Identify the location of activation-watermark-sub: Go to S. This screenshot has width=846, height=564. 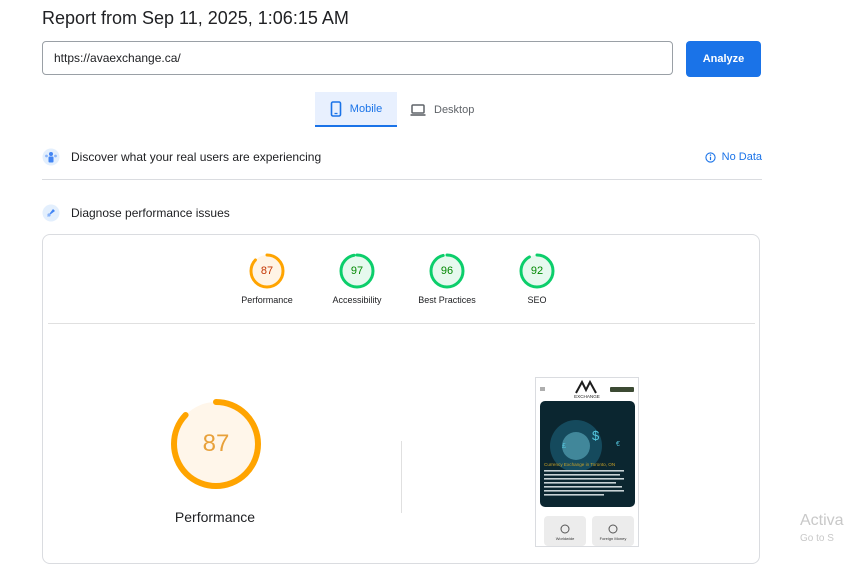
(817, 538).